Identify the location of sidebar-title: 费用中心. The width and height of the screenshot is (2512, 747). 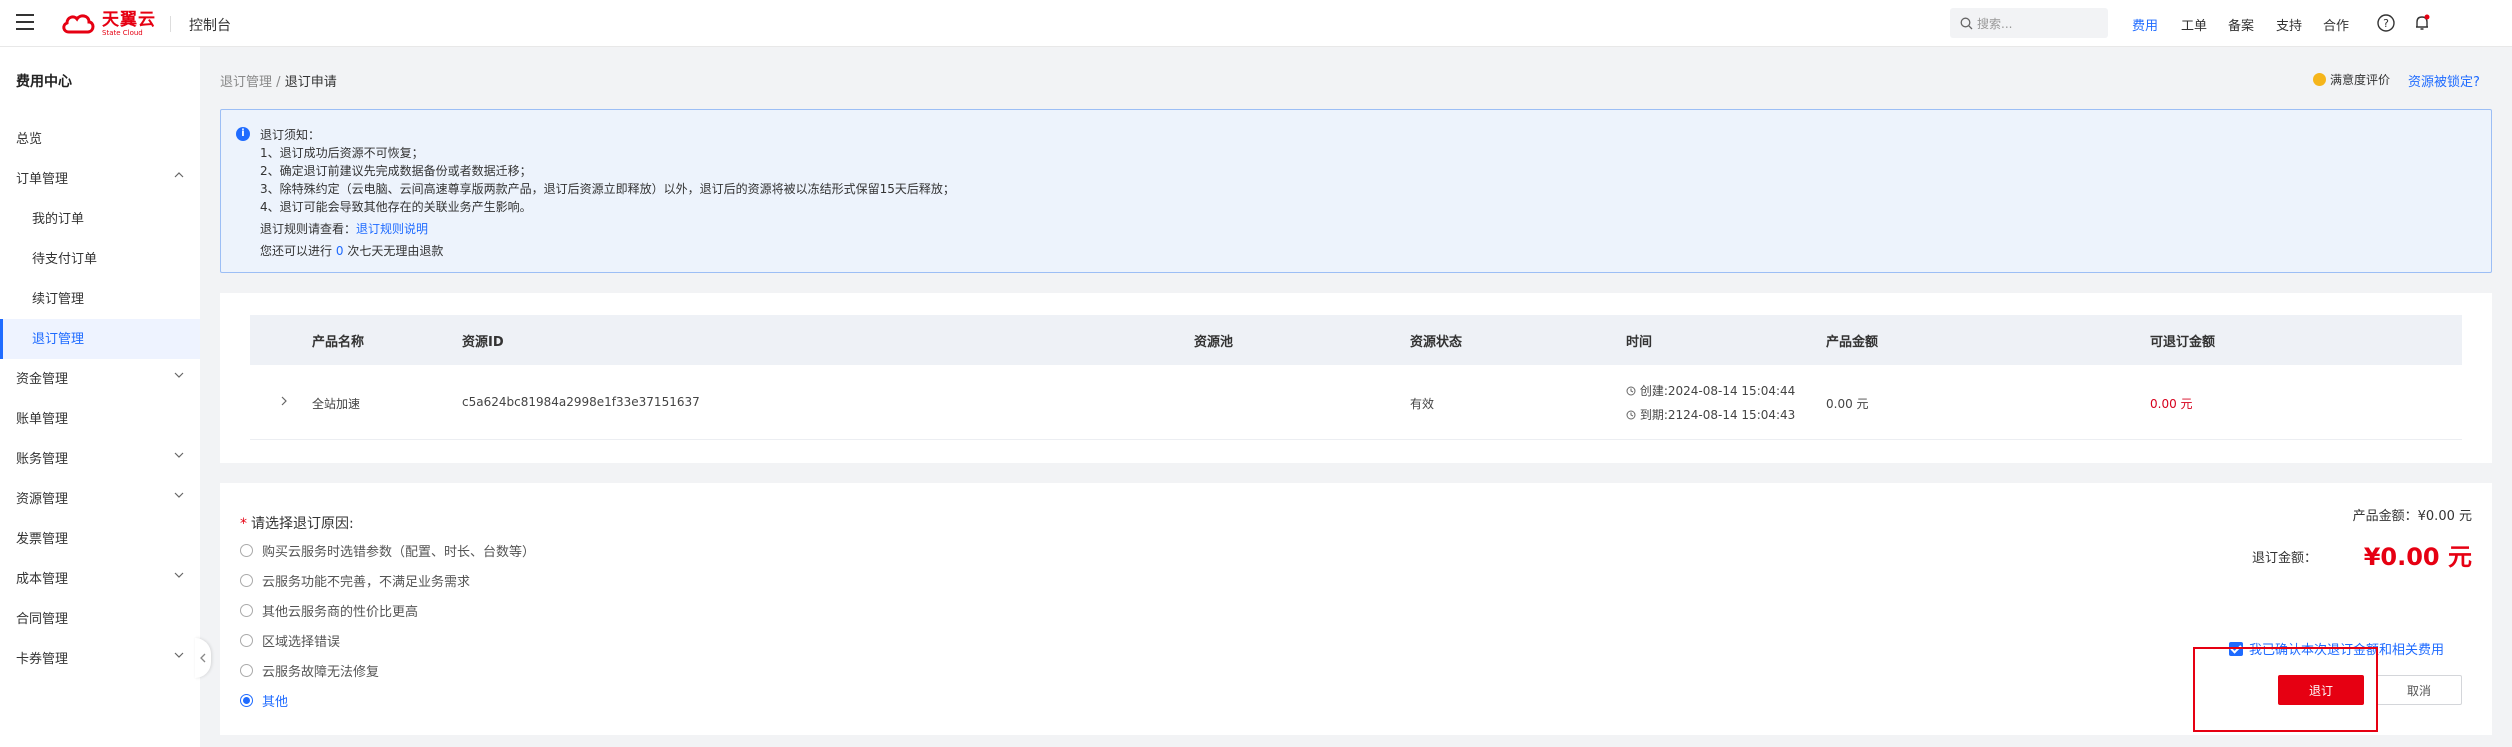
(44, 82).